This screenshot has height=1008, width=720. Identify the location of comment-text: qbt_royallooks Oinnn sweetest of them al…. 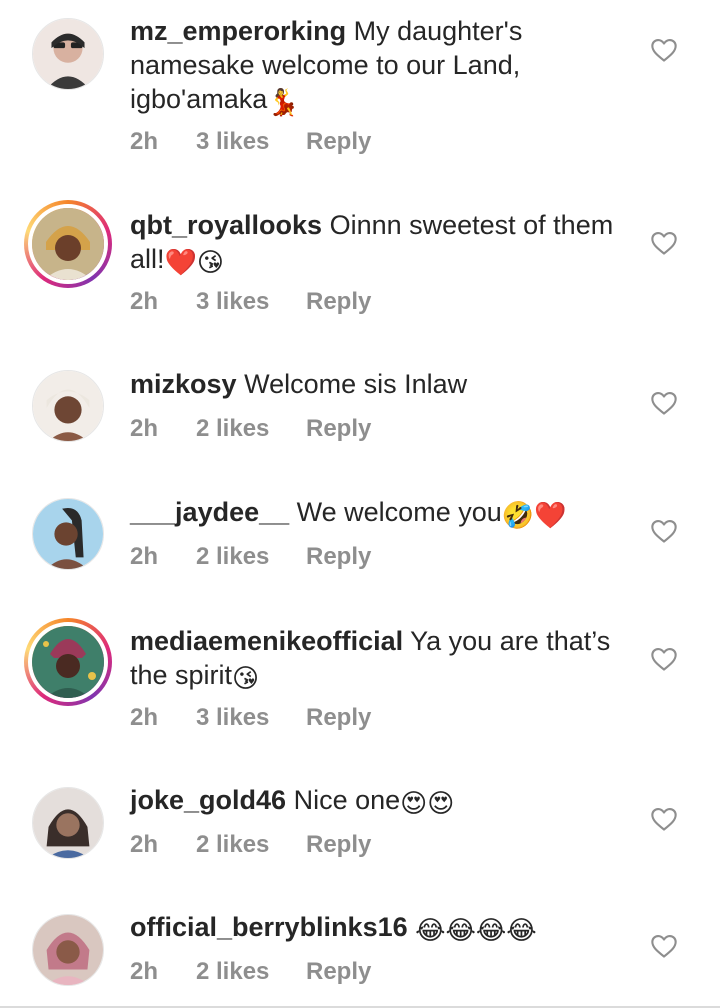
(380, 242).